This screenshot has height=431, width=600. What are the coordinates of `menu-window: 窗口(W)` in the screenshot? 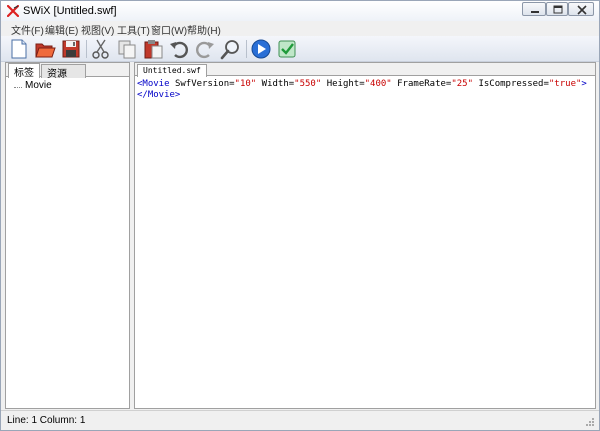 It's located at (169, 29).